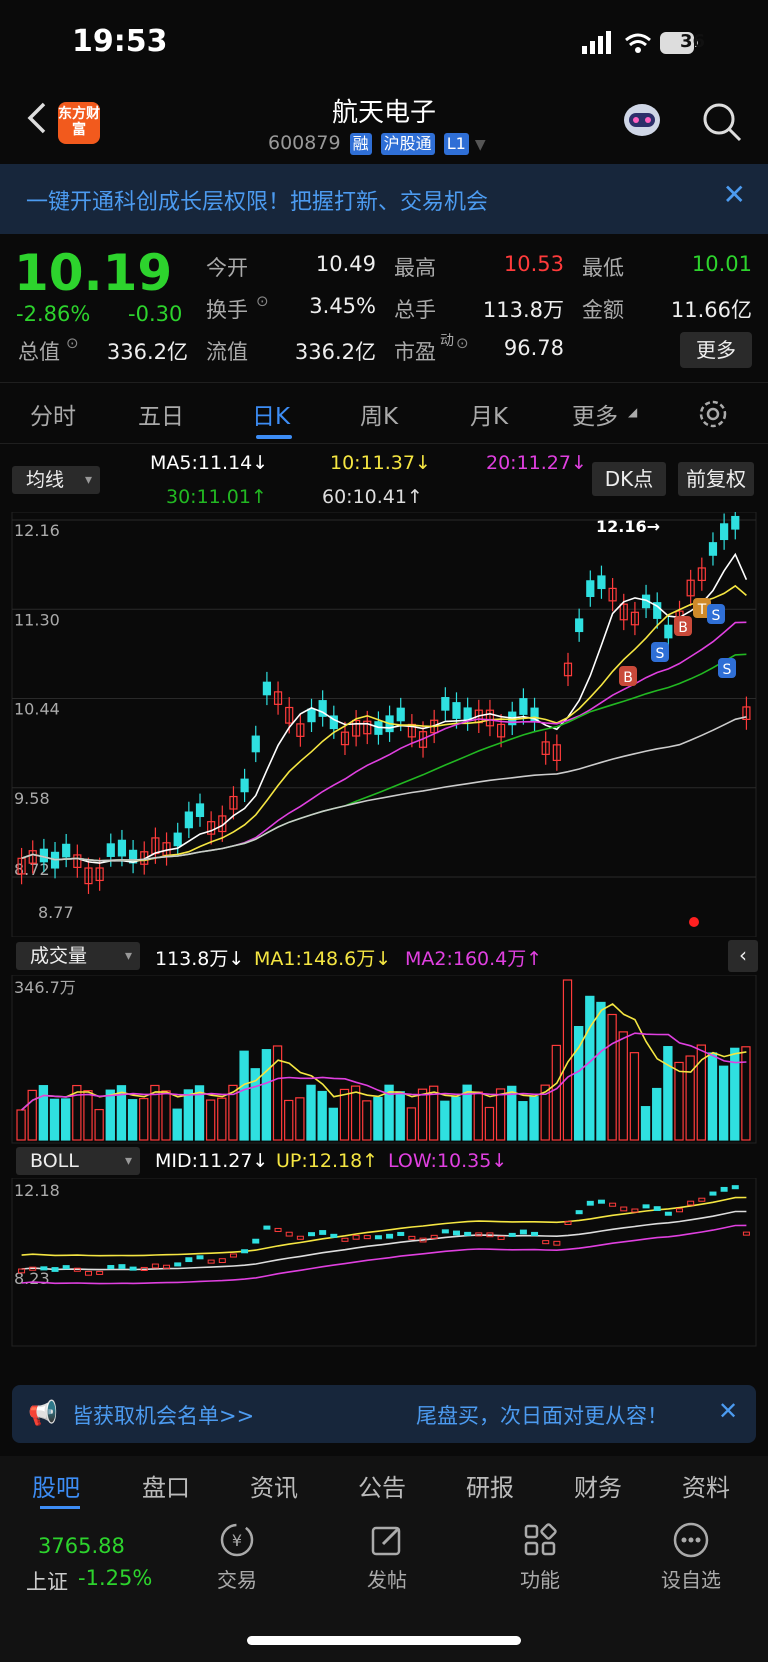 The height and width of the screenshot is (1662, 768). What do you see at coordinates (155, 314) in the screenshot?
I see `change-amount: -0.30` at bounding box center [155, 314].